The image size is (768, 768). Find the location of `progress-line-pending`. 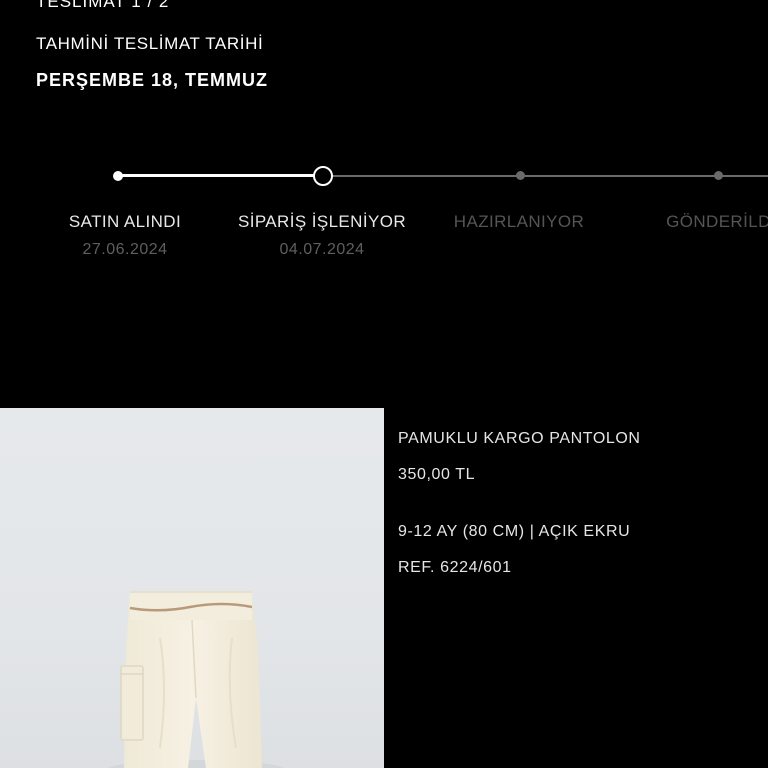

progress-line-pending is located at coordinates (545, 176).